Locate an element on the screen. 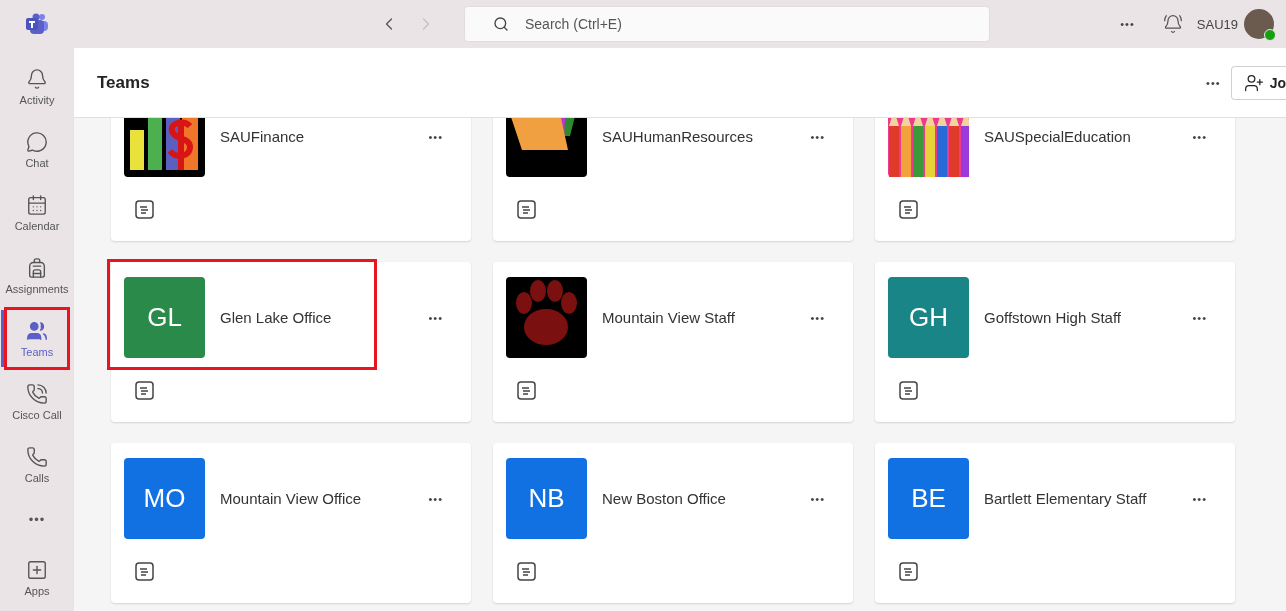 The image size is (1286, 611). team-name: New Boston Office is located at coordinates (664, 498).